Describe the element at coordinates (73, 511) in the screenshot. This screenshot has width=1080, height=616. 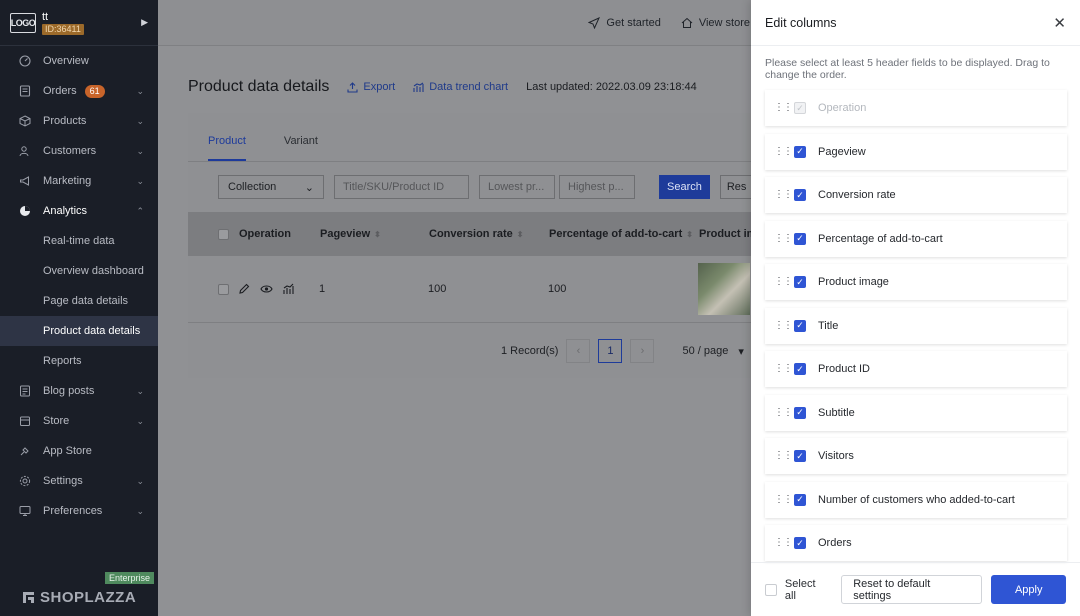
I see `sidebar-item-label: Preferences` at that location.